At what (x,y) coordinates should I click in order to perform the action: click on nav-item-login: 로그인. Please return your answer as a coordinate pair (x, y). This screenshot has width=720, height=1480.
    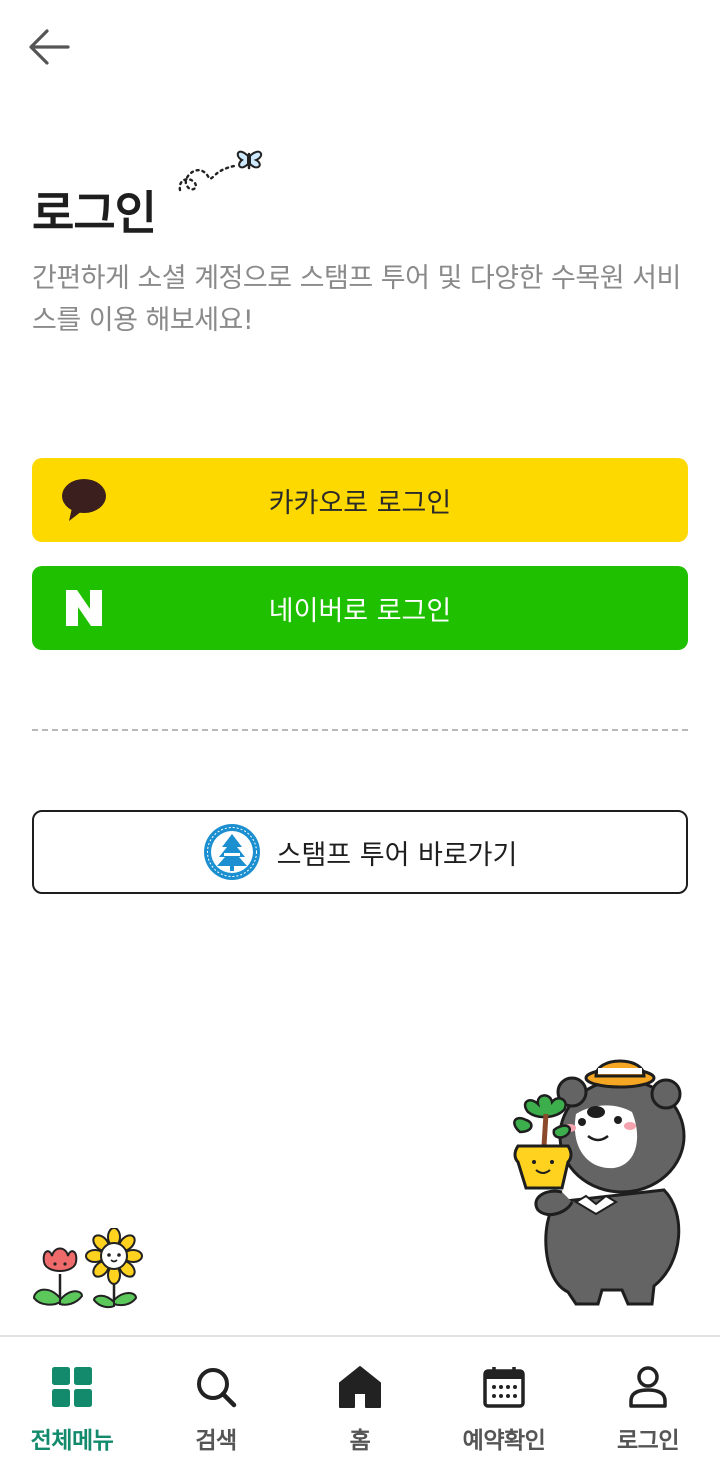
    Looking at the image, I should click on (648, 1408).